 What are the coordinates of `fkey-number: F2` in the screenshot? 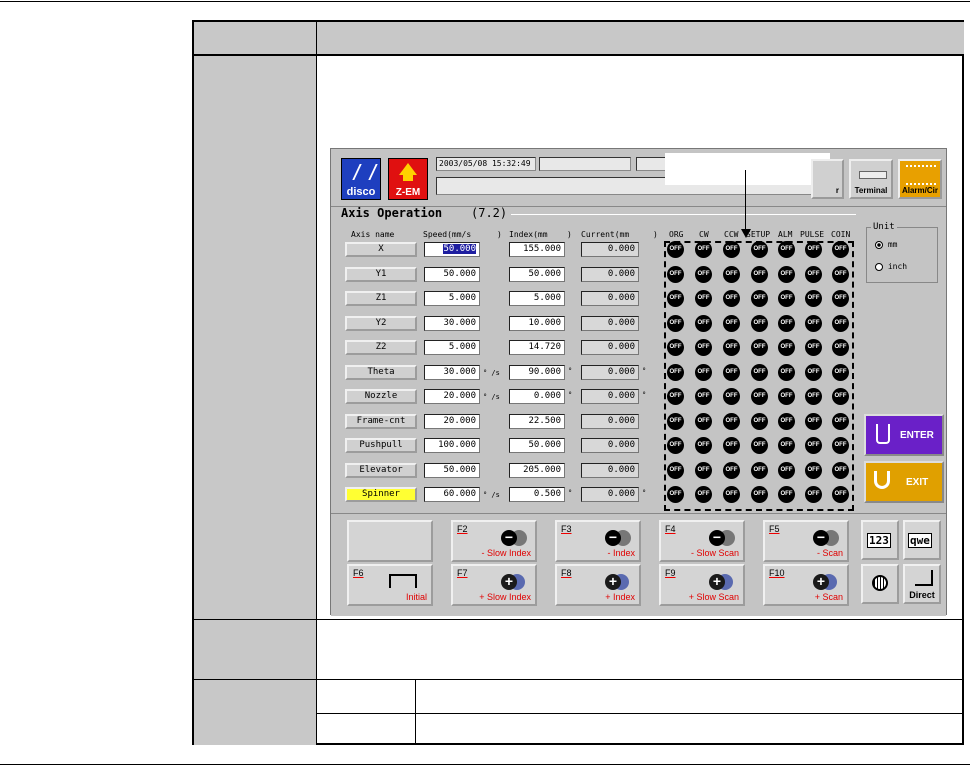 It's located at (462, 529).